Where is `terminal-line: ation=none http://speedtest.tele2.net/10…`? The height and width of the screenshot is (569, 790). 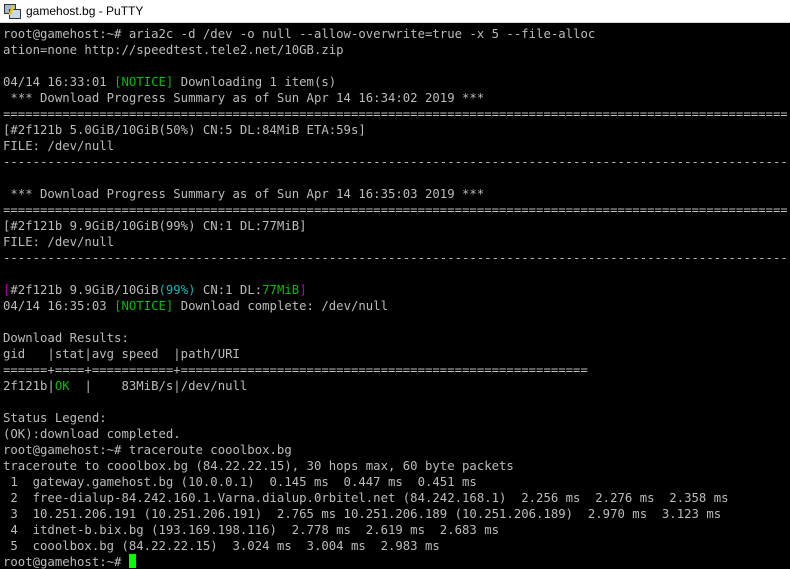
terminal-line: ation=none http://speedtest.tele2.net/10… is located at coordinates (173, 50).